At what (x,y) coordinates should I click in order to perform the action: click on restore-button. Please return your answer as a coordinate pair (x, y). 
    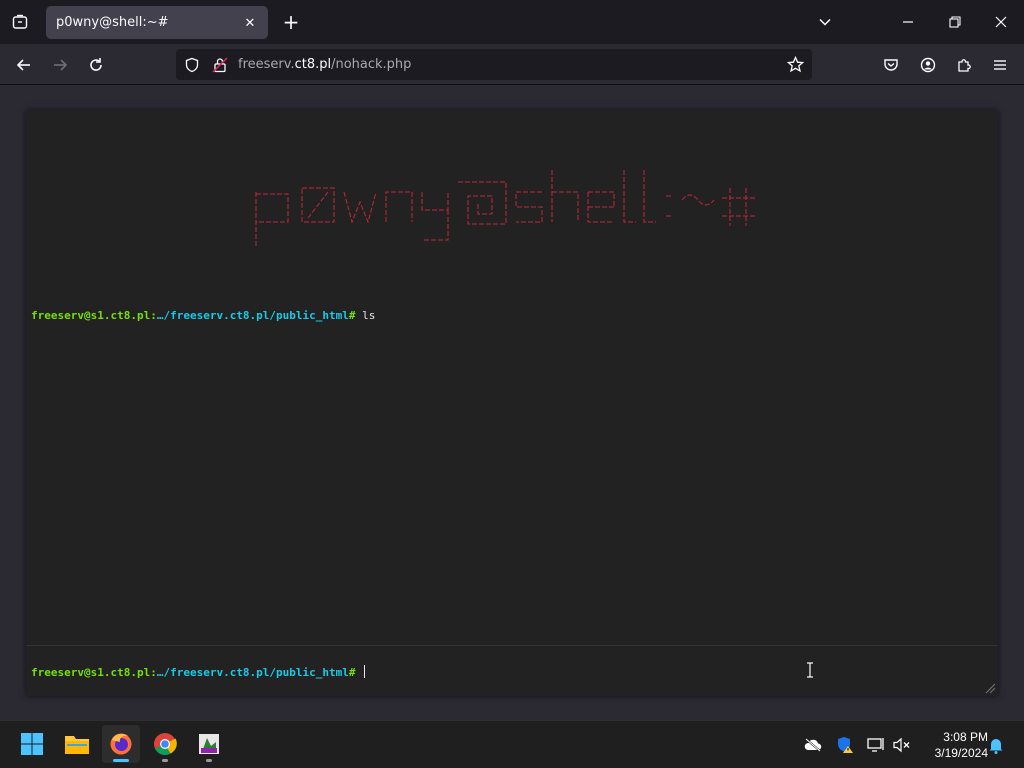
    Looking at the image, I should click on (955, 22).